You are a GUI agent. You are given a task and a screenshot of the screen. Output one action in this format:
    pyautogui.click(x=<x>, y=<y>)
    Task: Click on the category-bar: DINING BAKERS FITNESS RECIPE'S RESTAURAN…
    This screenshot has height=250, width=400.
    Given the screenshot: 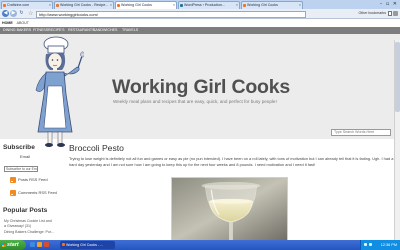 What is the action you would take?
    pyautogui.click(x=200, y=30)
    